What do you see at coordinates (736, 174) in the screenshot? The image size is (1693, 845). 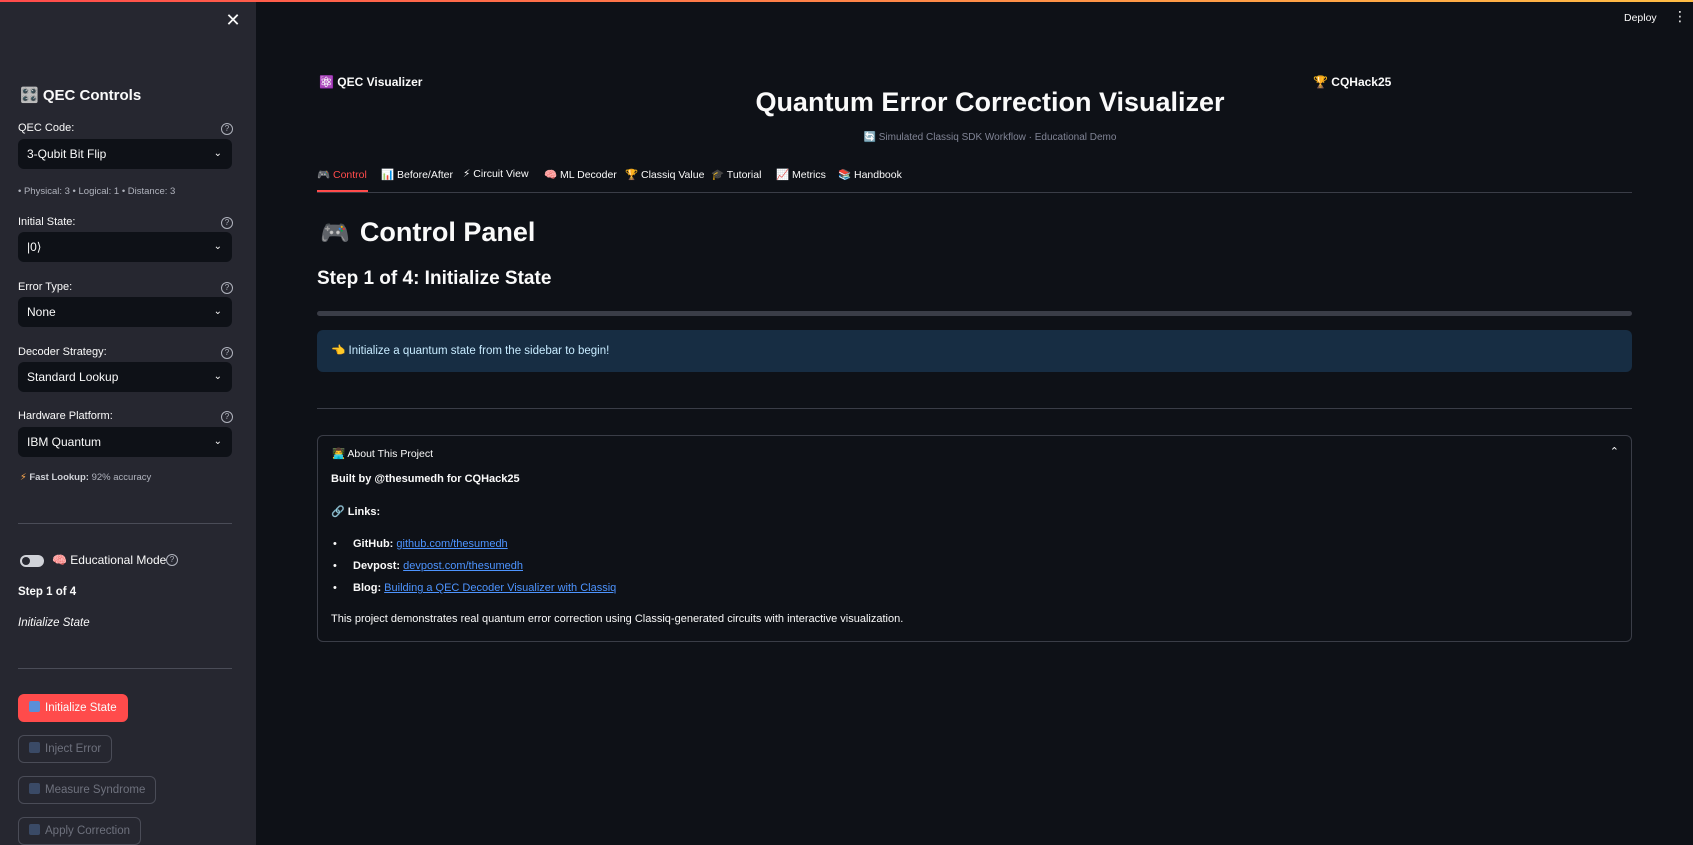 I see `tab-tutorial: 🎓 Tutorial` at bounding box center [736, 174].